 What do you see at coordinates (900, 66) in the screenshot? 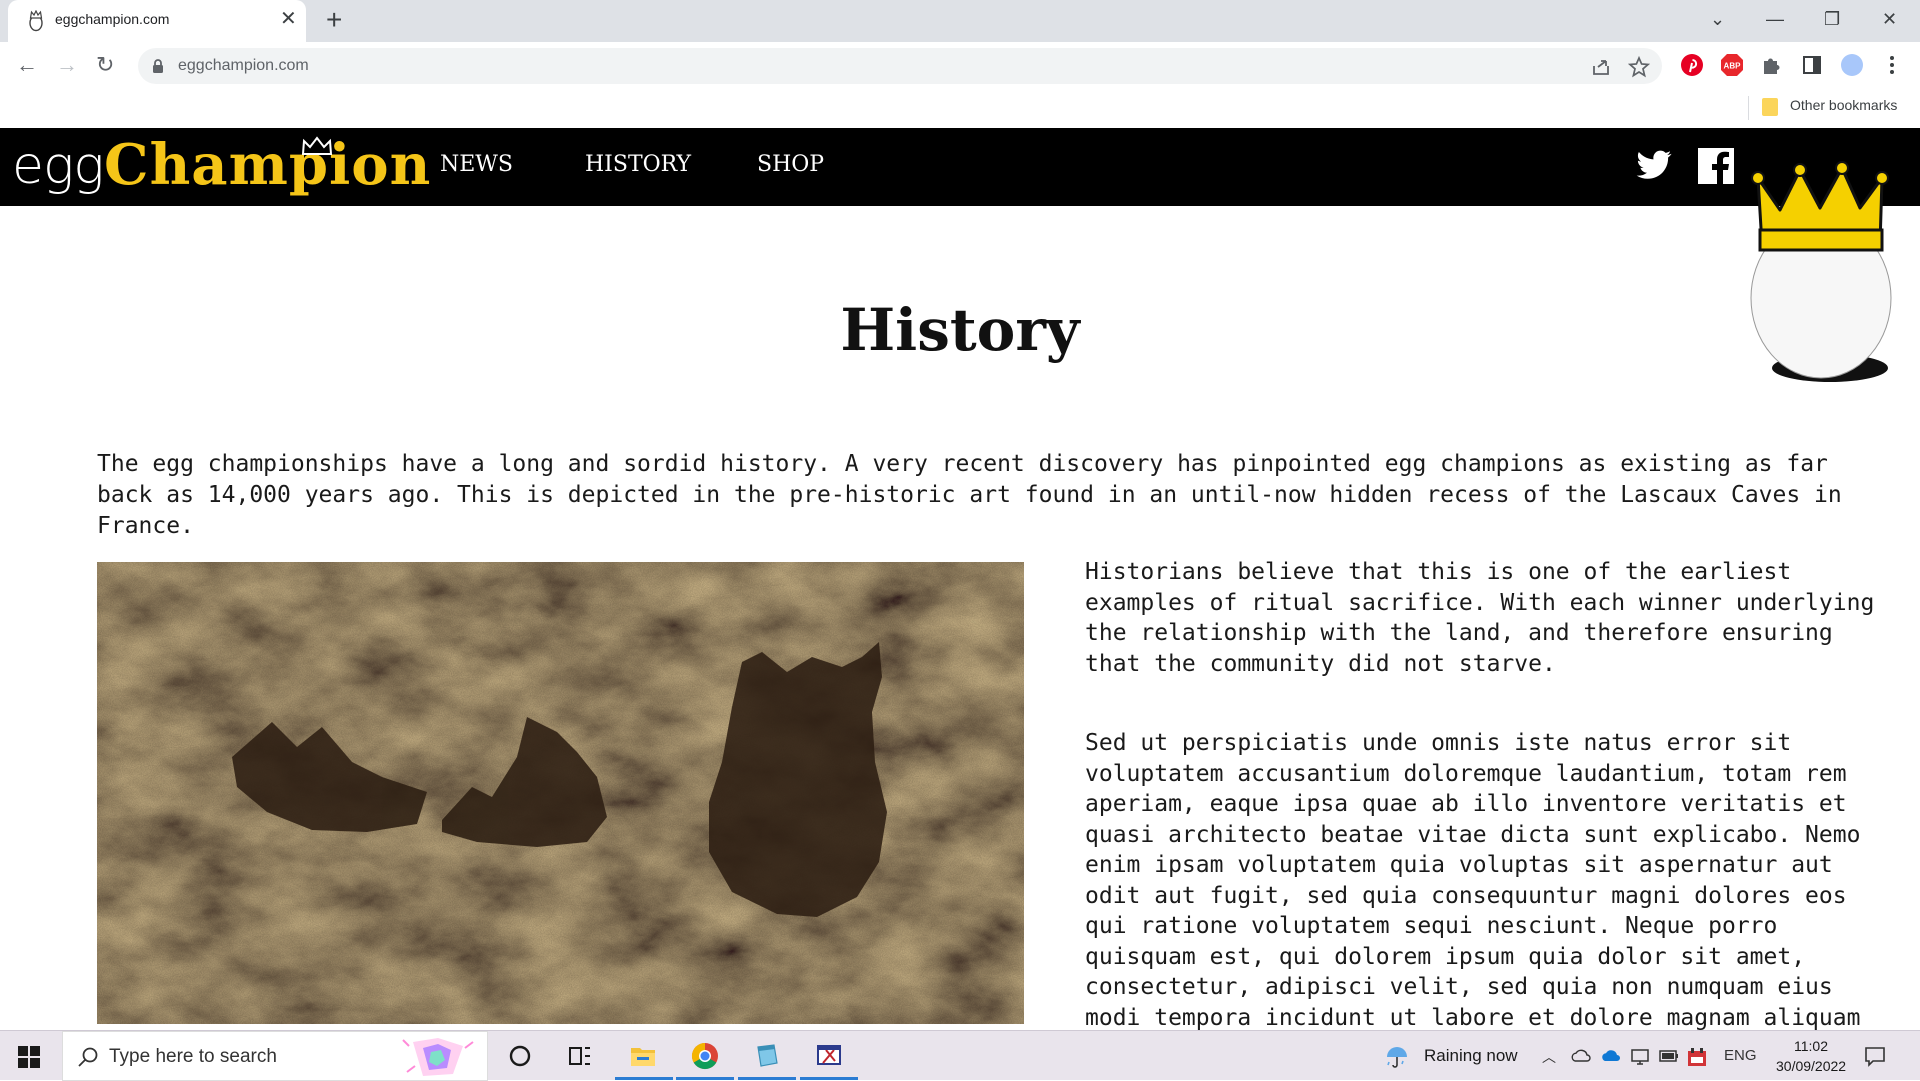
I see `address-bar: eggchampion.com` at bounding box center [900, 66].